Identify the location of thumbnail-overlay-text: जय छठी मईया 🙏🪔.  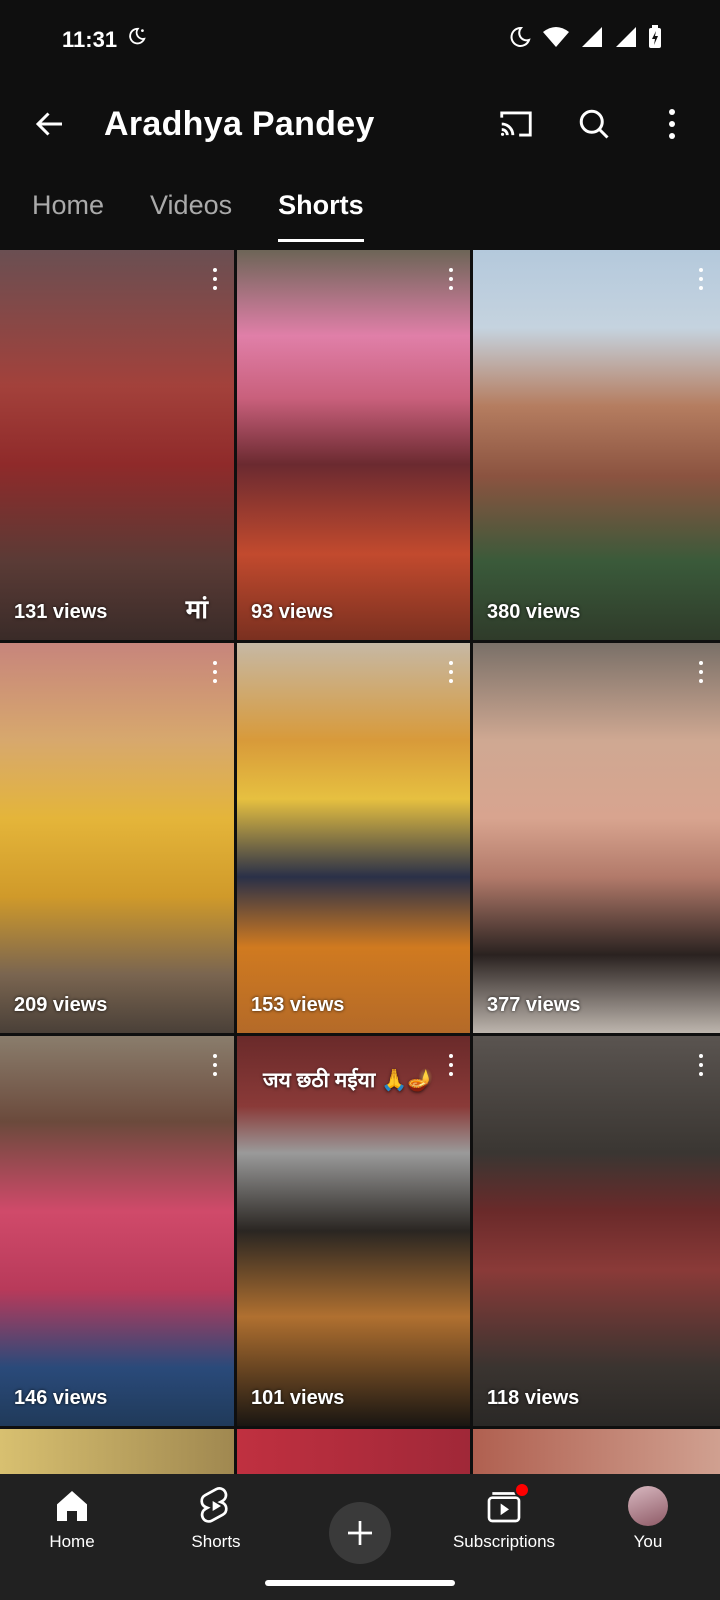
(348, 1080).